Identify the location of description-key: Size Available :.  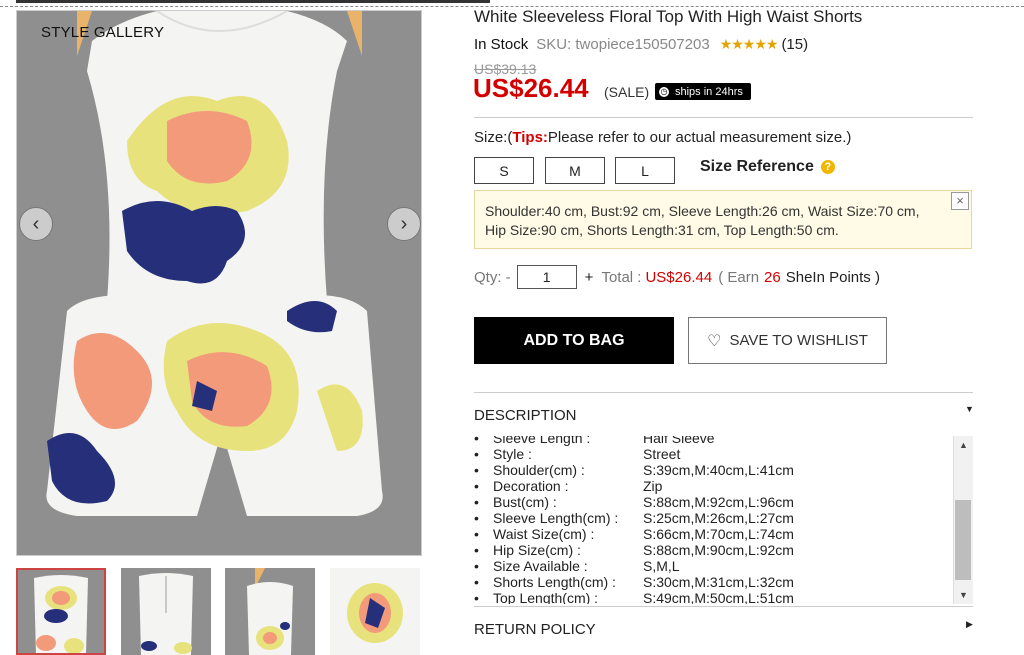
(540, 566).